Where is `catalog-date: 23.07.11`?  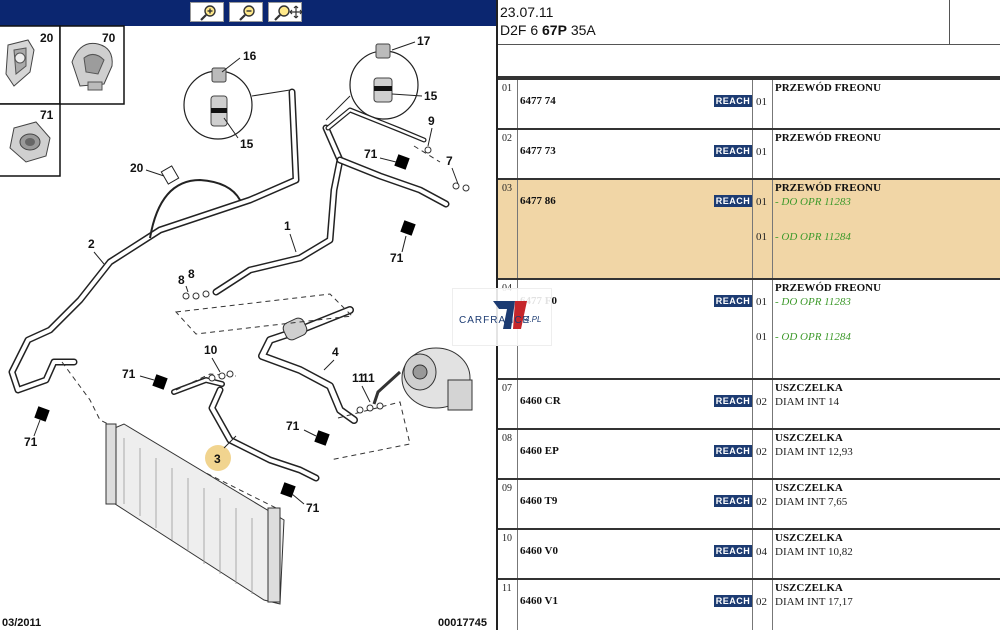
catalog-date: 23.07.11 is located at coordinates (527, 12).